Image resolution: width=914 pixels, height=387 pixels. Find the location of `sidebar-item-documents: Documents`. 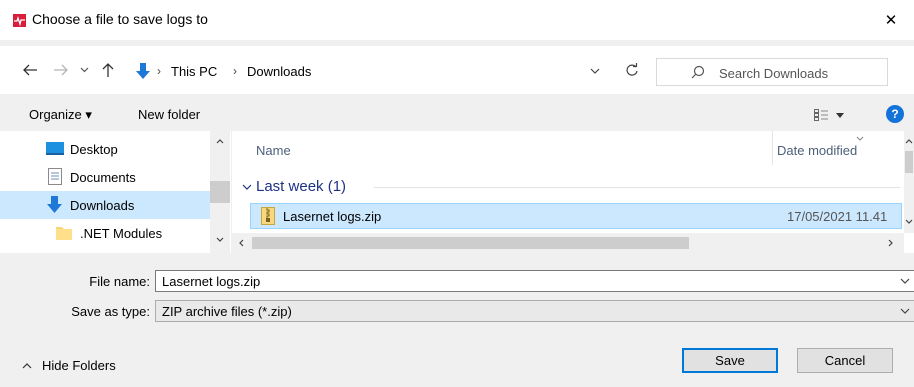

sidebar-item-documents: Documents is located at coordinates (105, 177).